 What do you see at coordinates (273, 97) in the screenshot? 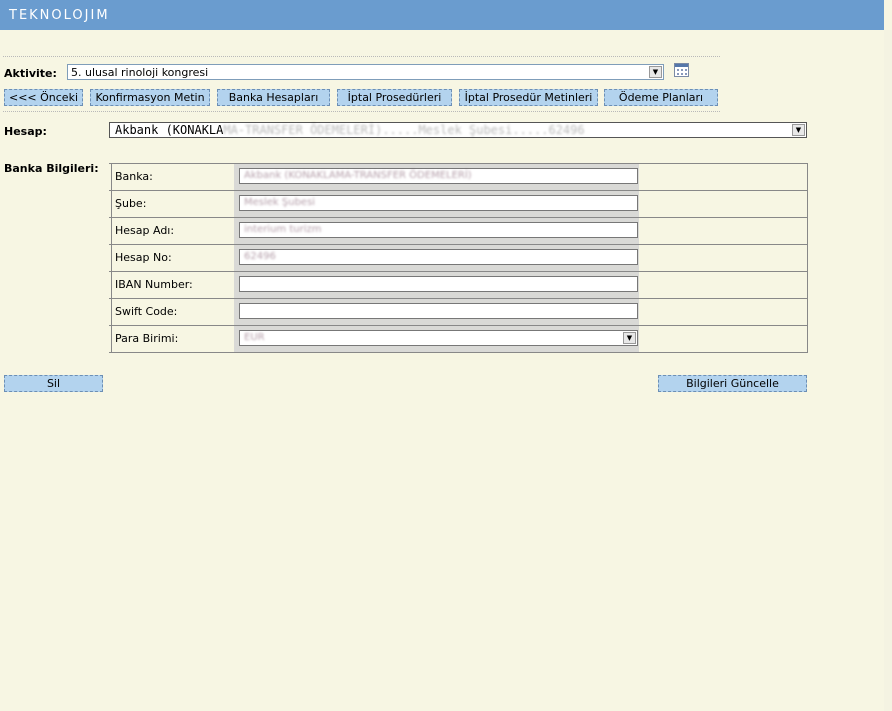
I see `bank-accounts-button: Banka Hesapları` at bounding box center [273, 97].